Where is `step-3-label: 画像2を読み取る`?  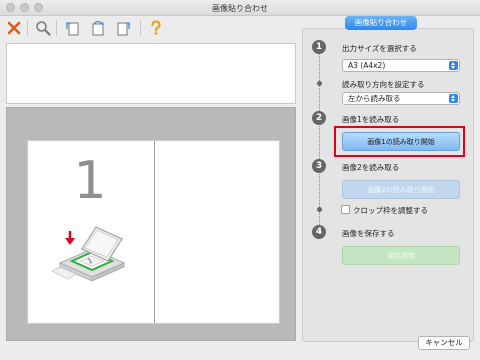 step-3-label: 画像2を読み取る is located at coordinates (371, 167).